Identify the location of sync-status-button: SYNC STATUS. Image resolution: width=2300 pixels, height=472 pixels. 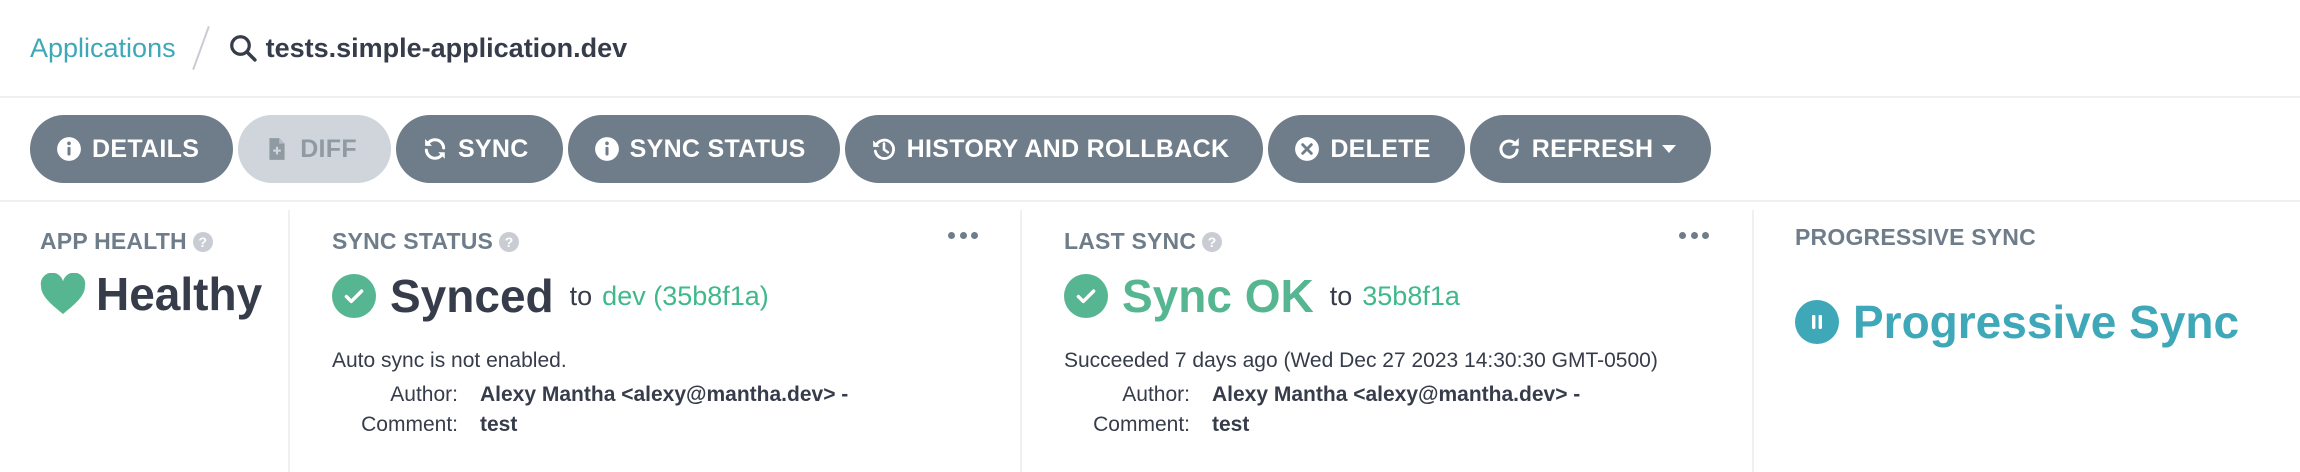
(703, 149).